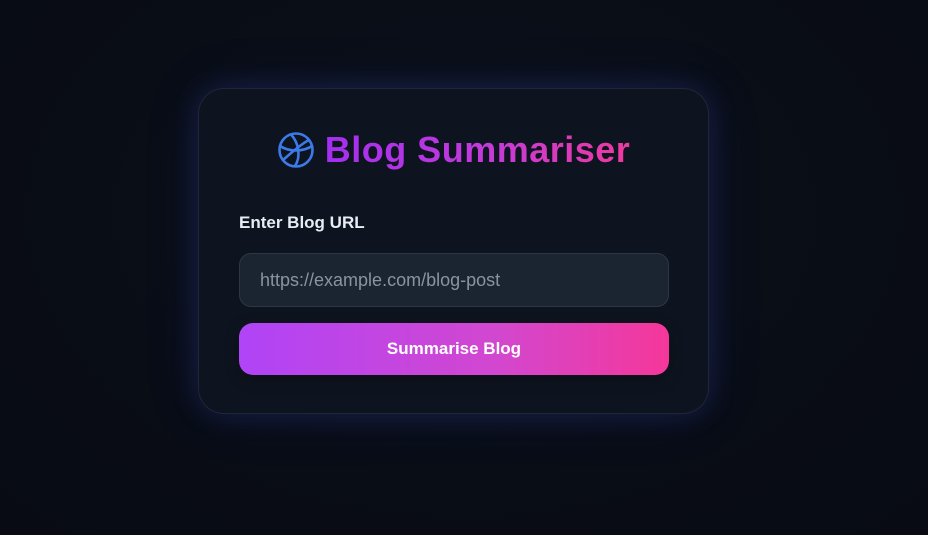  I want to click on page-title: Blog Summariser, so click(477, 149).